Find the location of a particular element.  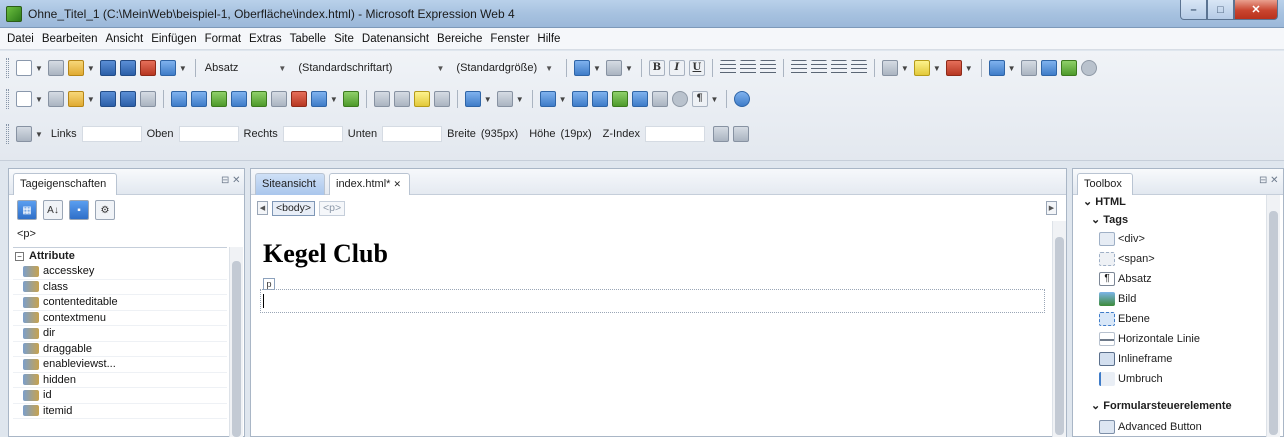

align-center-icon is located at coordinates (747, 68).